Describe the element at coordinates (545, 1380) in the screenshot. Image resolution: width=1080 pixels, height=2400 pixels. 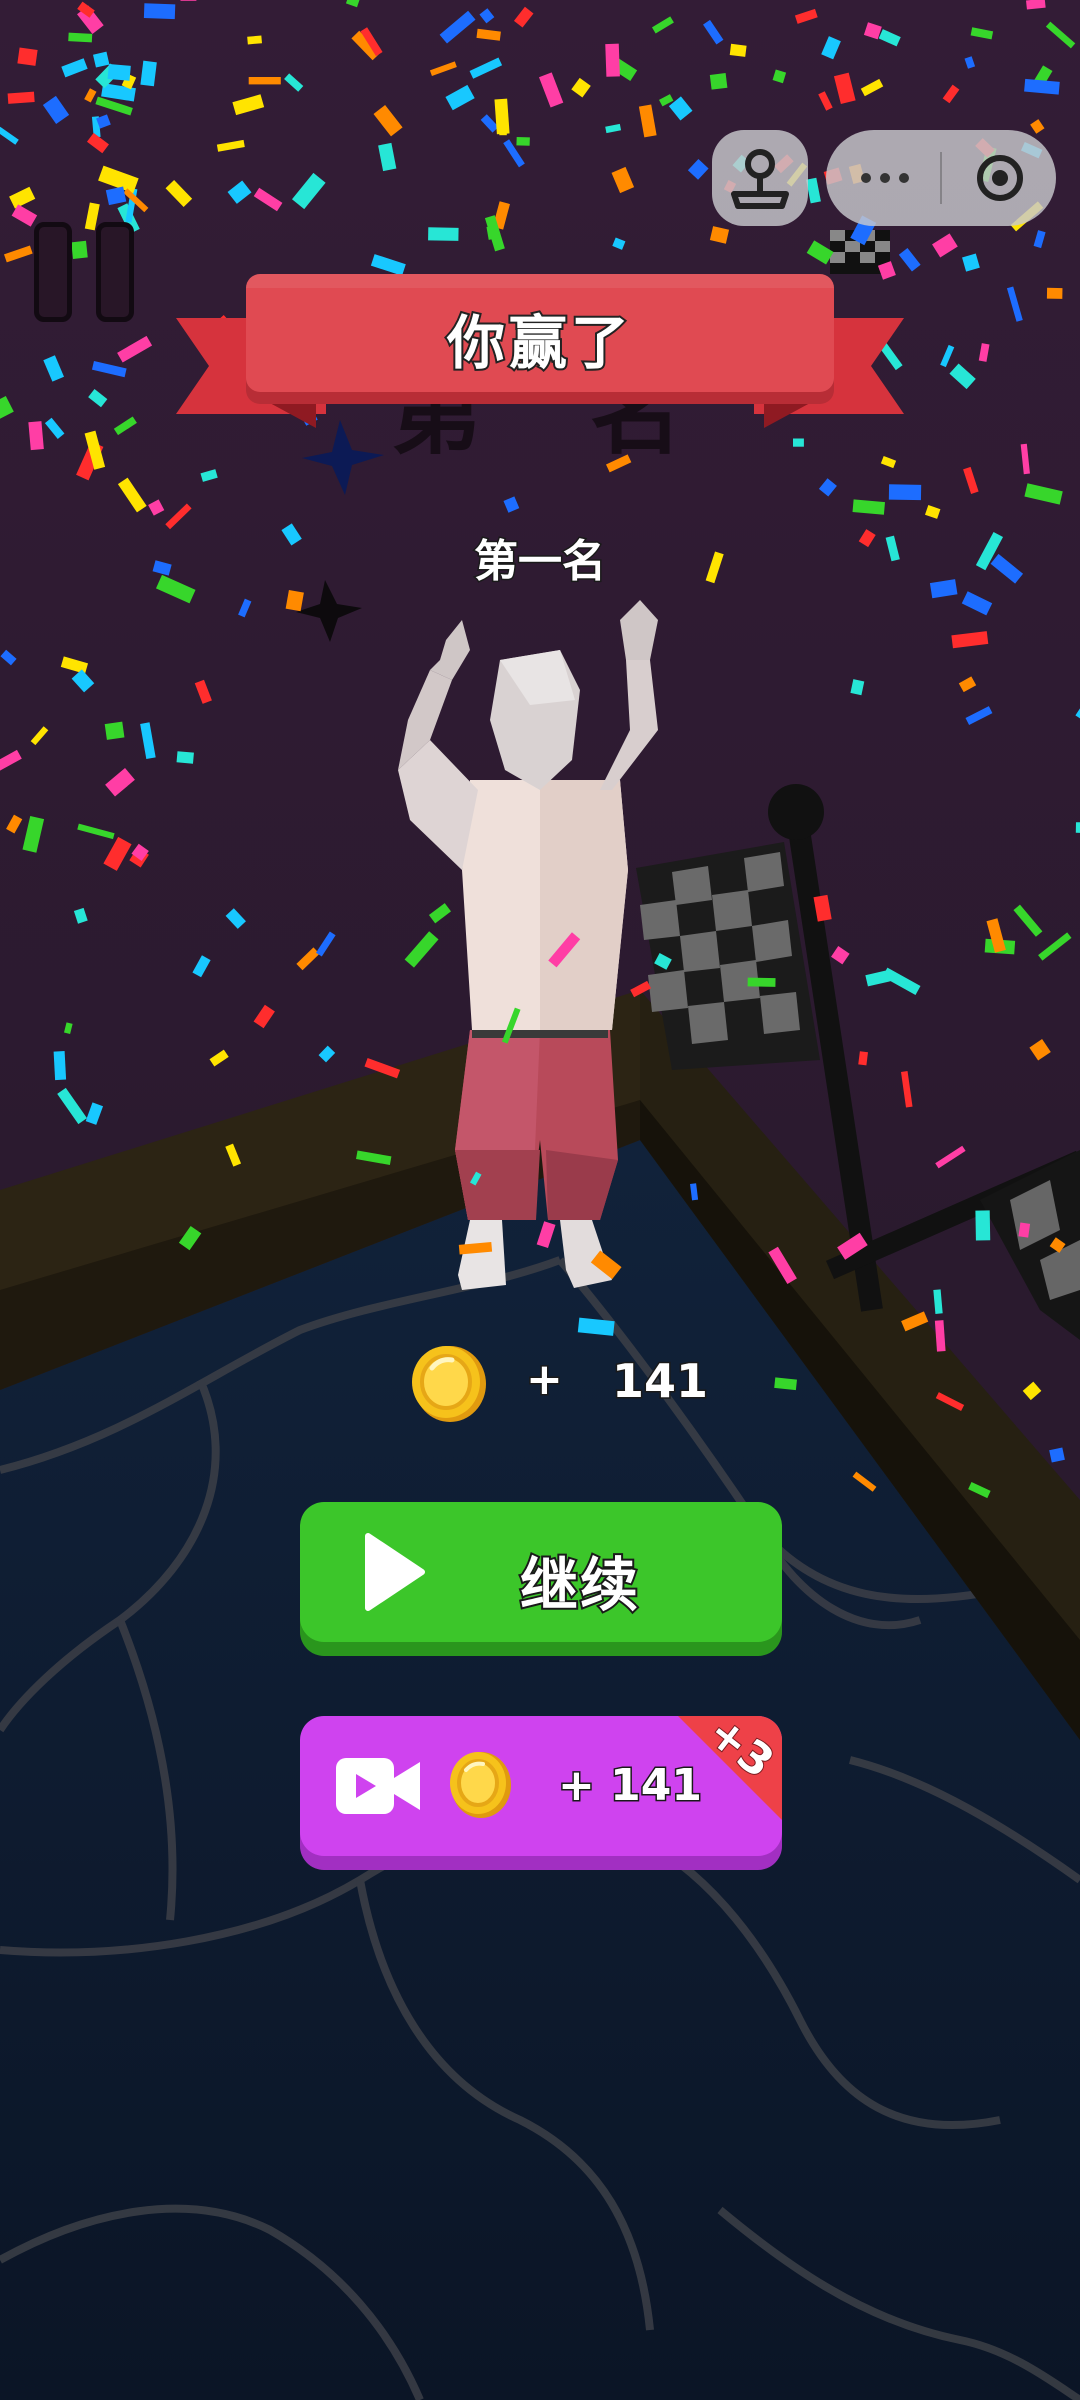
I see `reward-plus: +` at that location.